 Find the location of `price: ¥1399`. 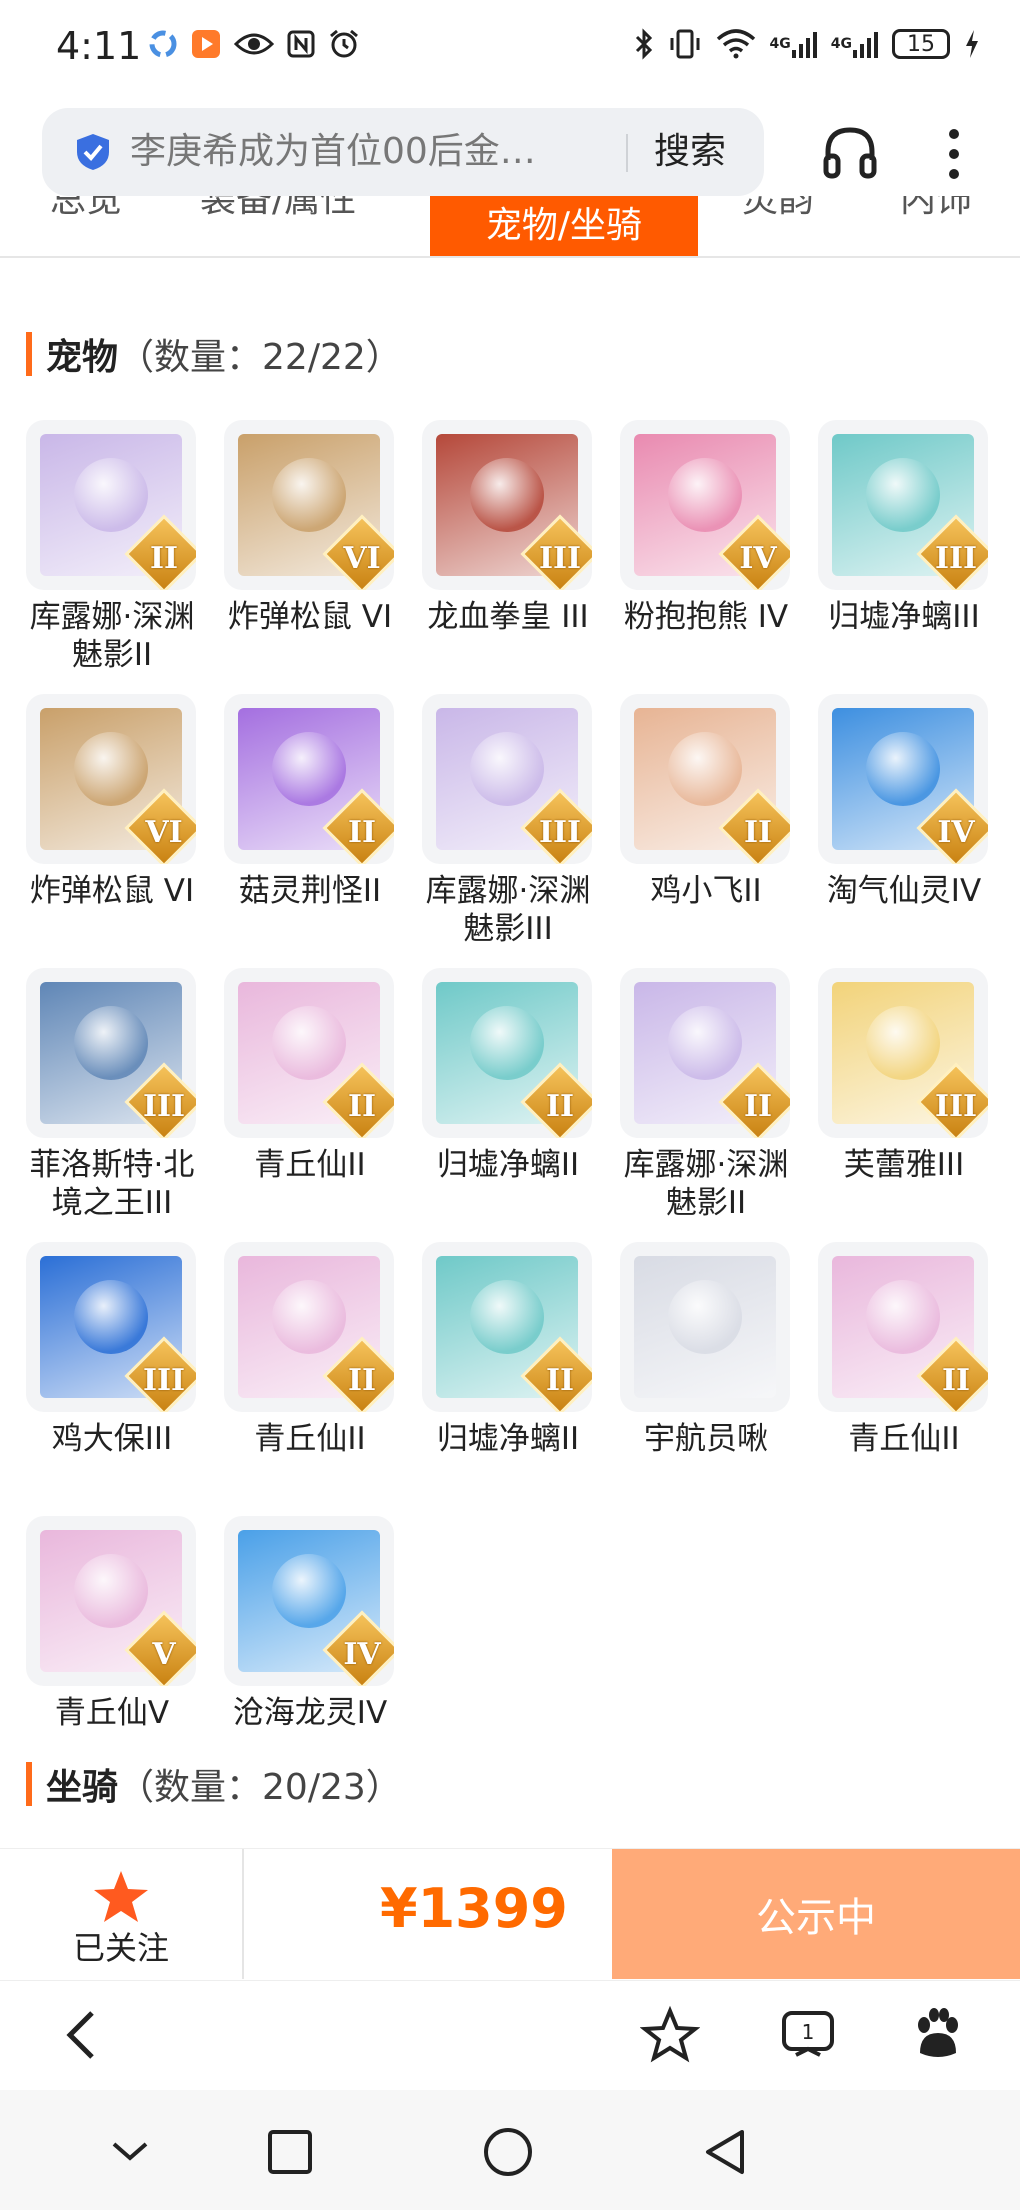

price: ¥1399 is located at coordinates (474, 1908).